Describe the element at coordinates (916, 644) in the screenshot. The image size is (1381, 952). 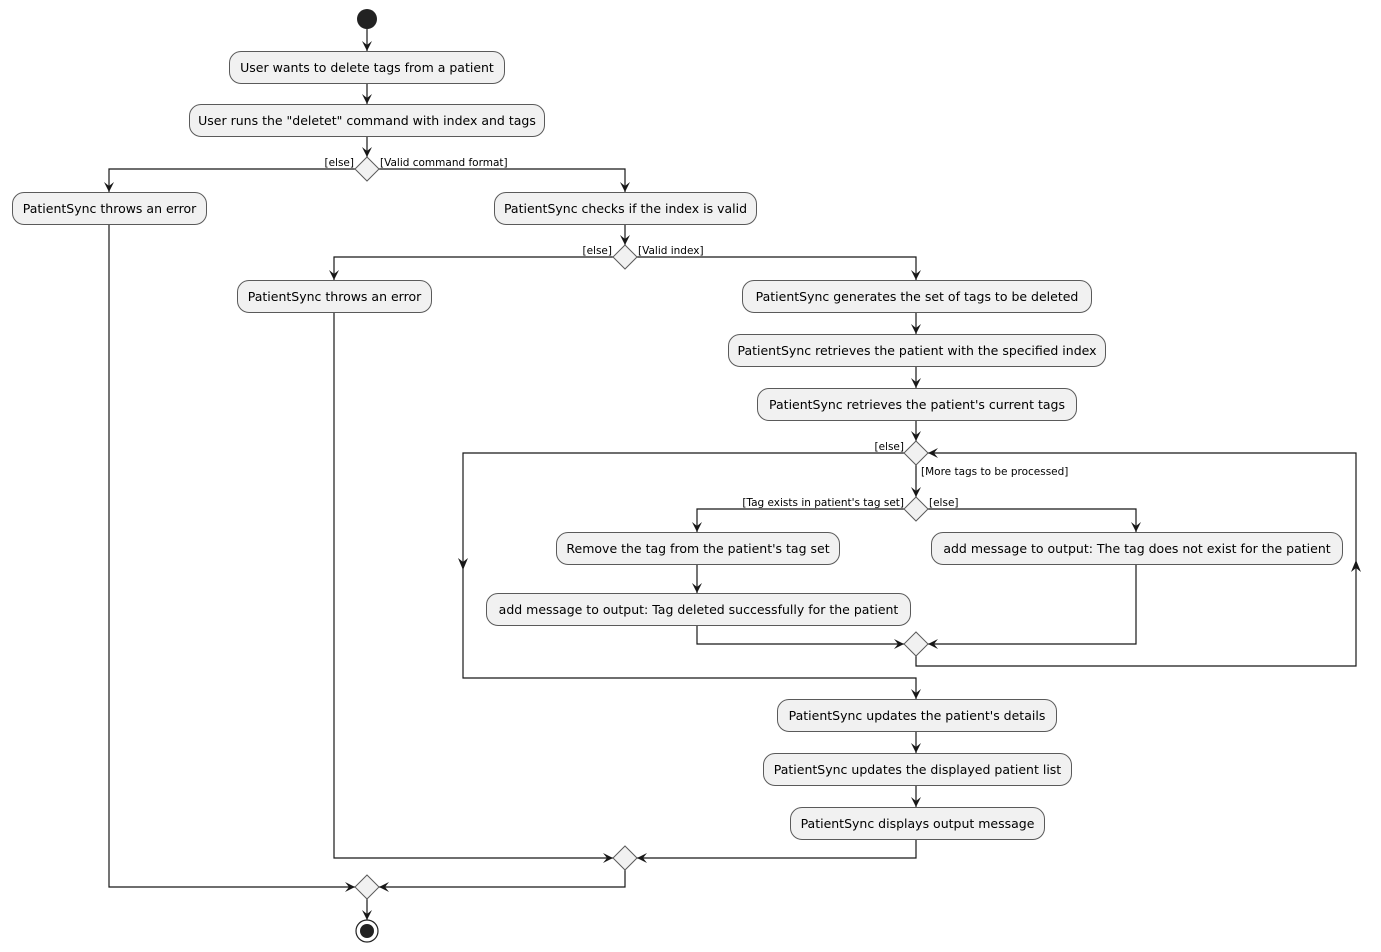
I see `merge-tag` at that location.